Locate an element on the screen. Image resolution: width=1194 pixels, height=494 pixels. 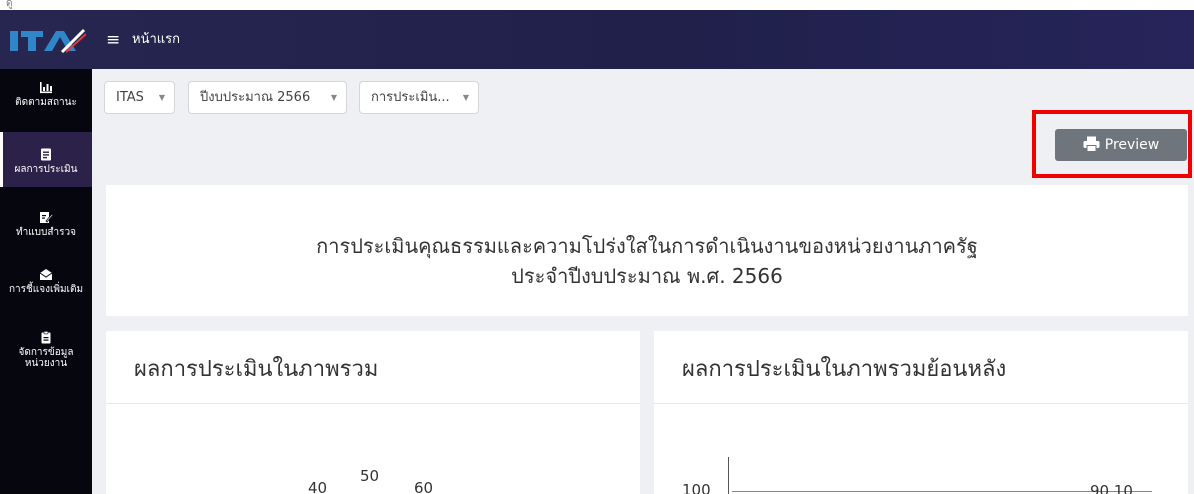
sidebar-item-clarification: การชี้แจงเพิ่มเติม is located at coordinates (46, 288).